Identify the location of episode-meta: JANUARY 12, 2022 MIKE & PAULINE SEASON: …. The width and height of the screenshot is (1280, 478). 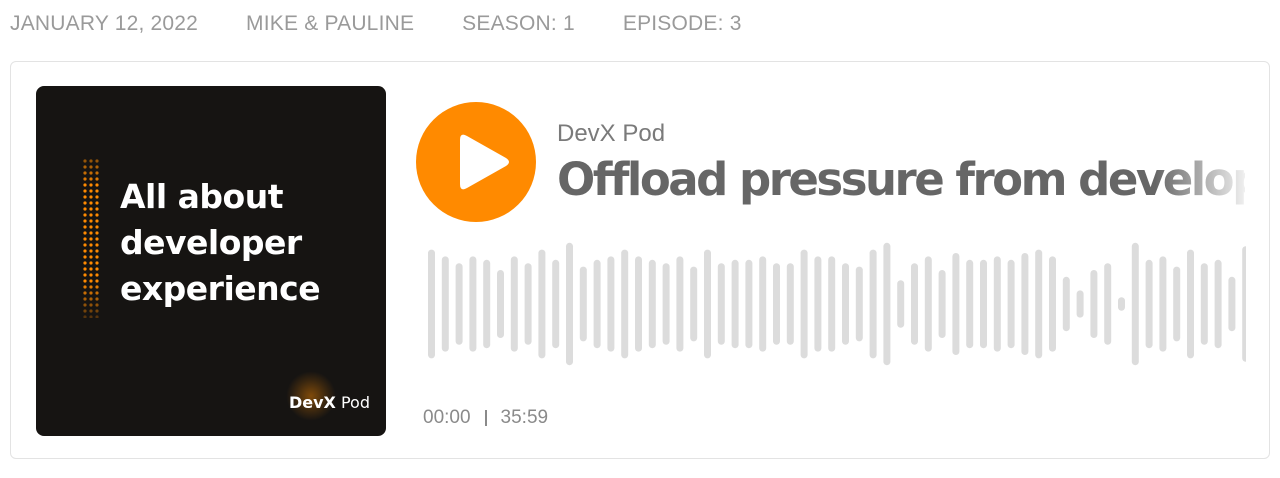
(400, 24).